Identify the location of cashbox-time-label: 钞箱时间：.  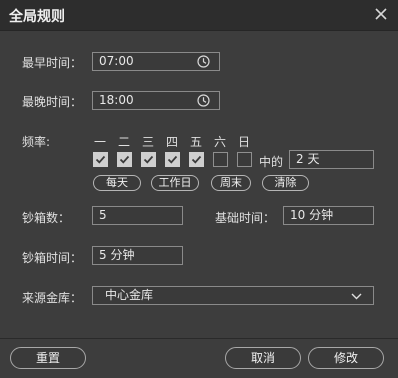
(52, 258).